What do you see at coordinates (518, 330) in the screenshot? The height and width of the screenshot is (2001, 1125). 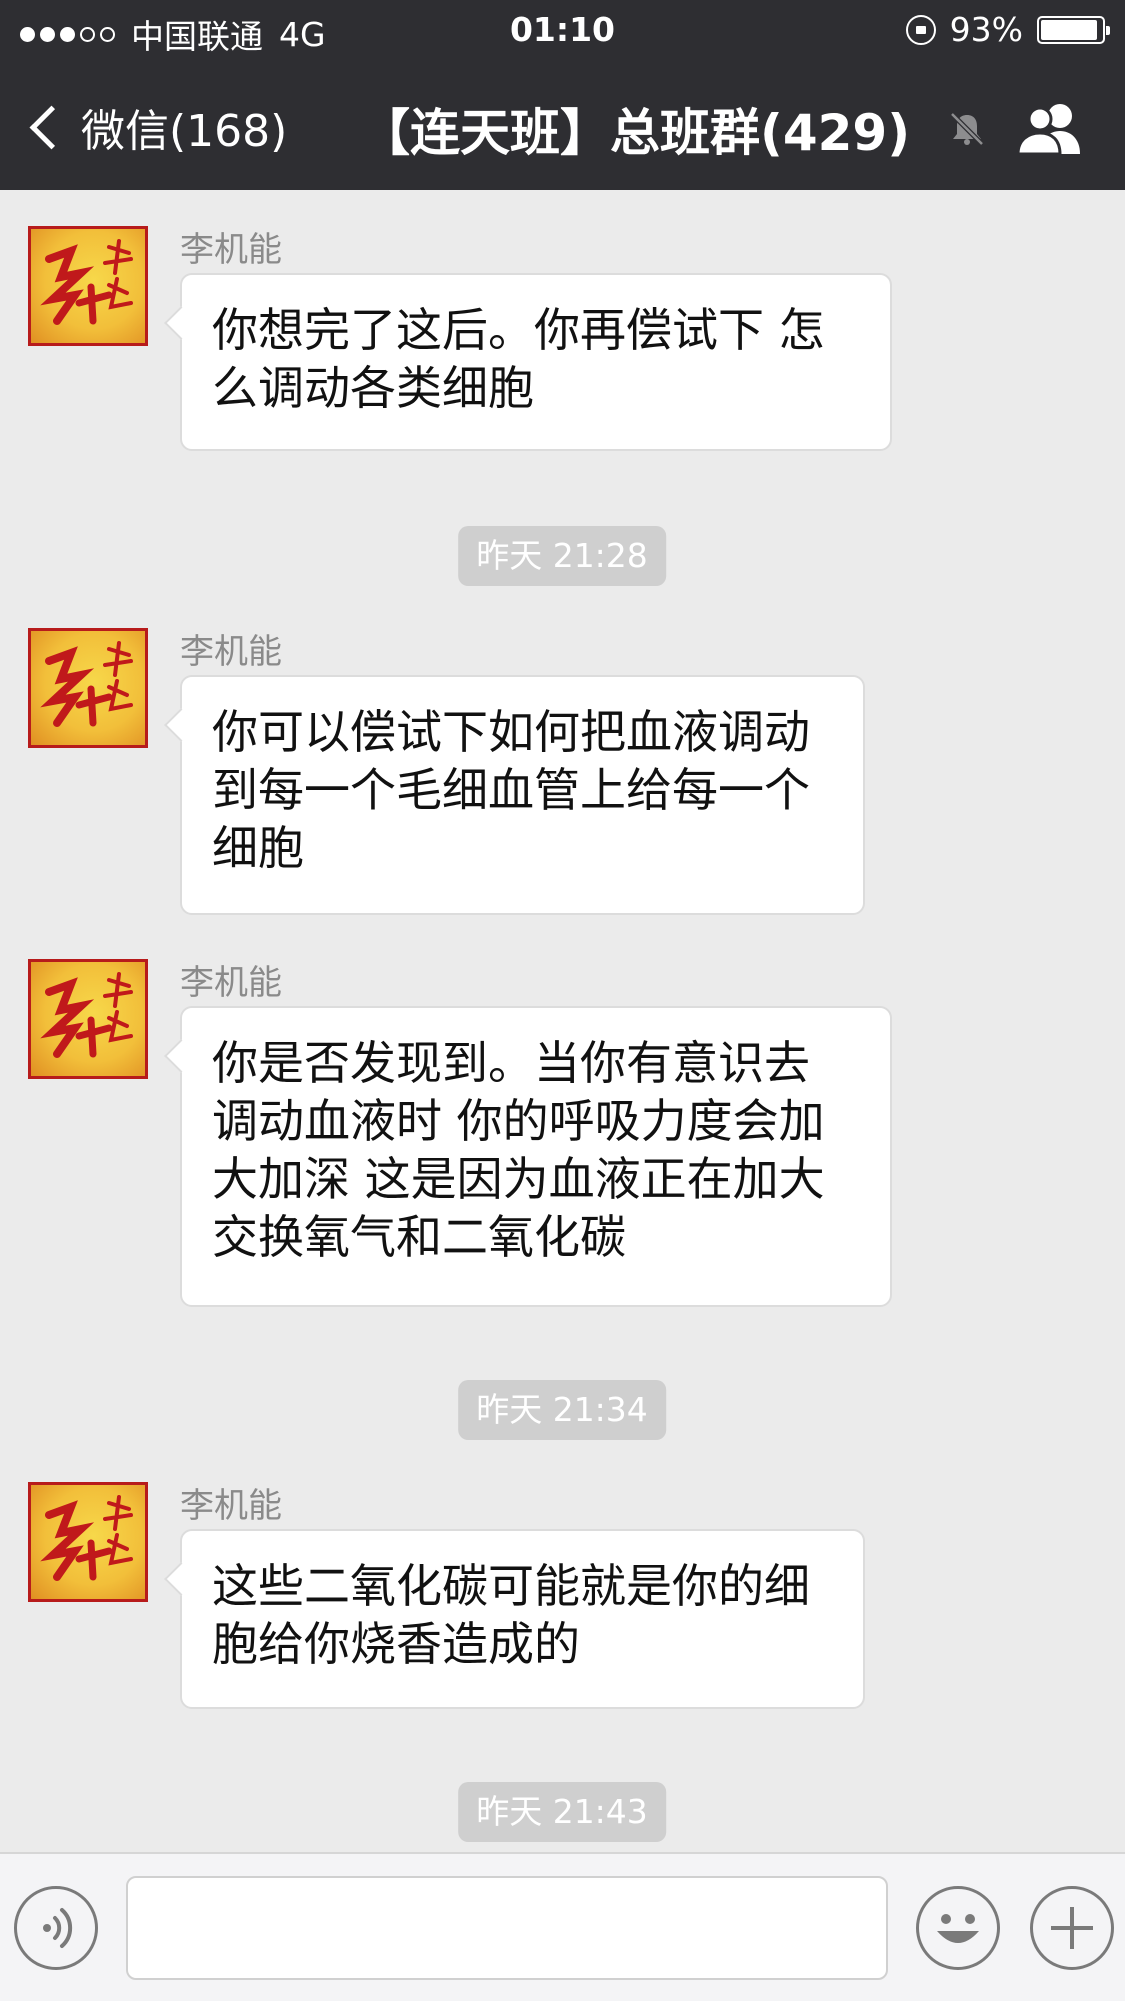 I see `message-line: 你想完了这后。你再偿试下 怎` at bounding box center [518, 330].